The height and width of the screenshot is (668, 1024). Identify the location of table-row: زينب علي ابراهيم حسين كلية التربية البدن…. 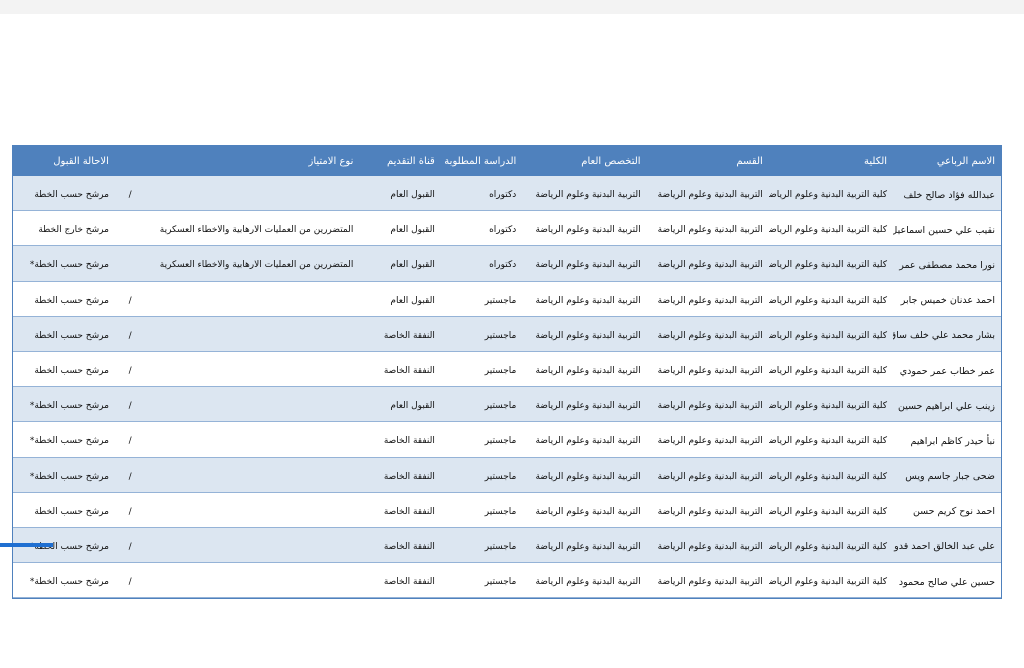
(507, 404).